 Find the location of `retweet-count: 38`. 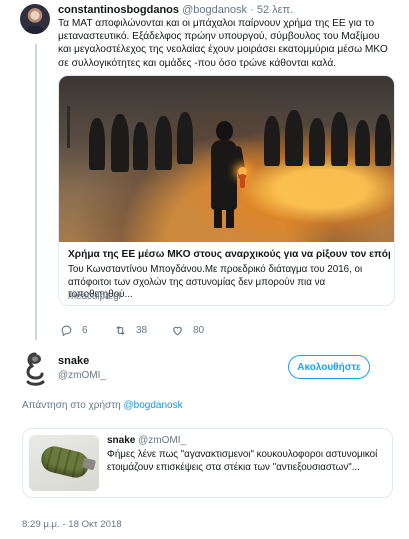

retweet-count: 38 is located at coordinates (142, 330).